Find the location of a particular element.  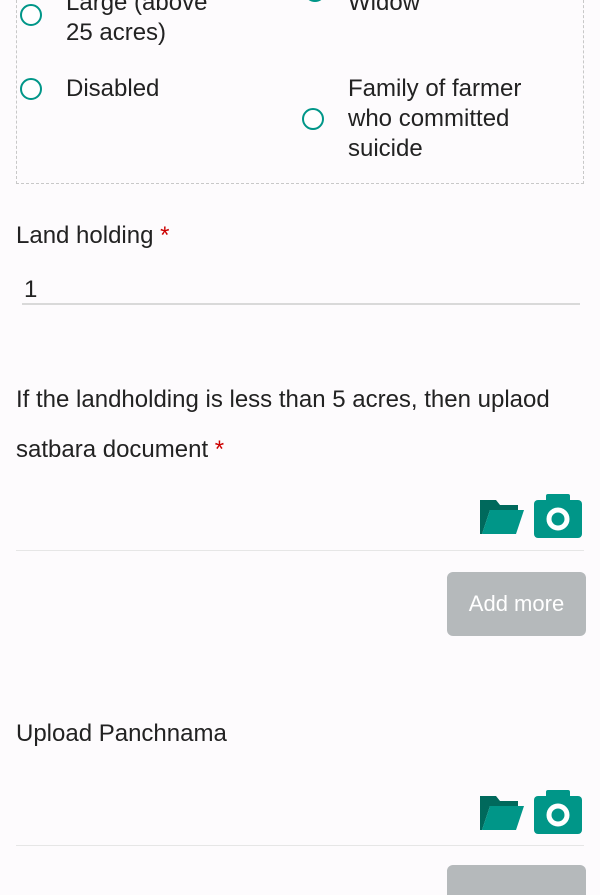

radio-label: Large (above 25 acres) is located at coordinates (137, 23).